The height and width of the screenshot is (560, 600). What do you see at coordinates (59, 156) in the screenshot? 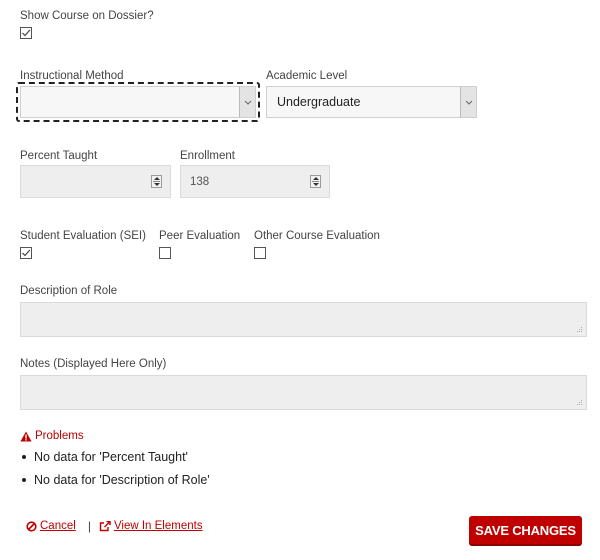
I see `percent-taught-label: Percent Taught` at bounding box center [59, 156].